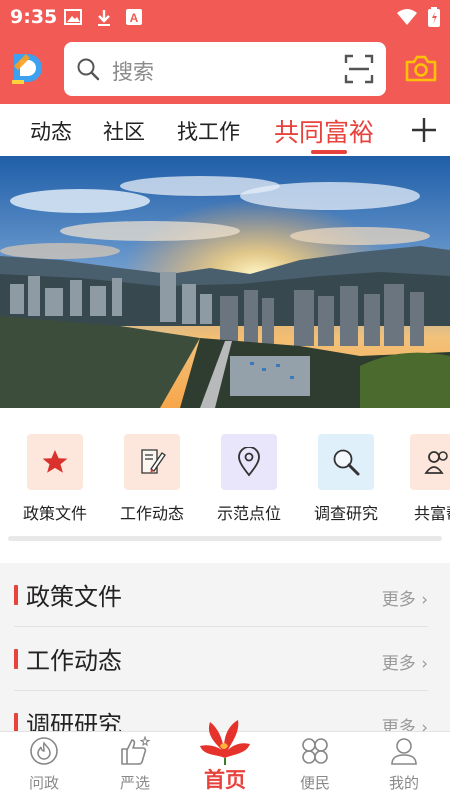 This screenshot has height=800, width=450. I want to click on fire-icon, so click(44, 751).